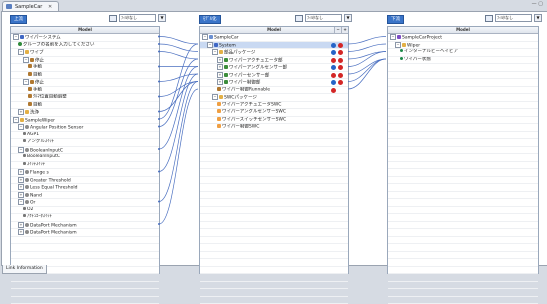 The width and height of the screenshot is (547, 304). Describe the element at coordinates (463, 30) in the screenshot. I see `right-column-header: Model` at that location.